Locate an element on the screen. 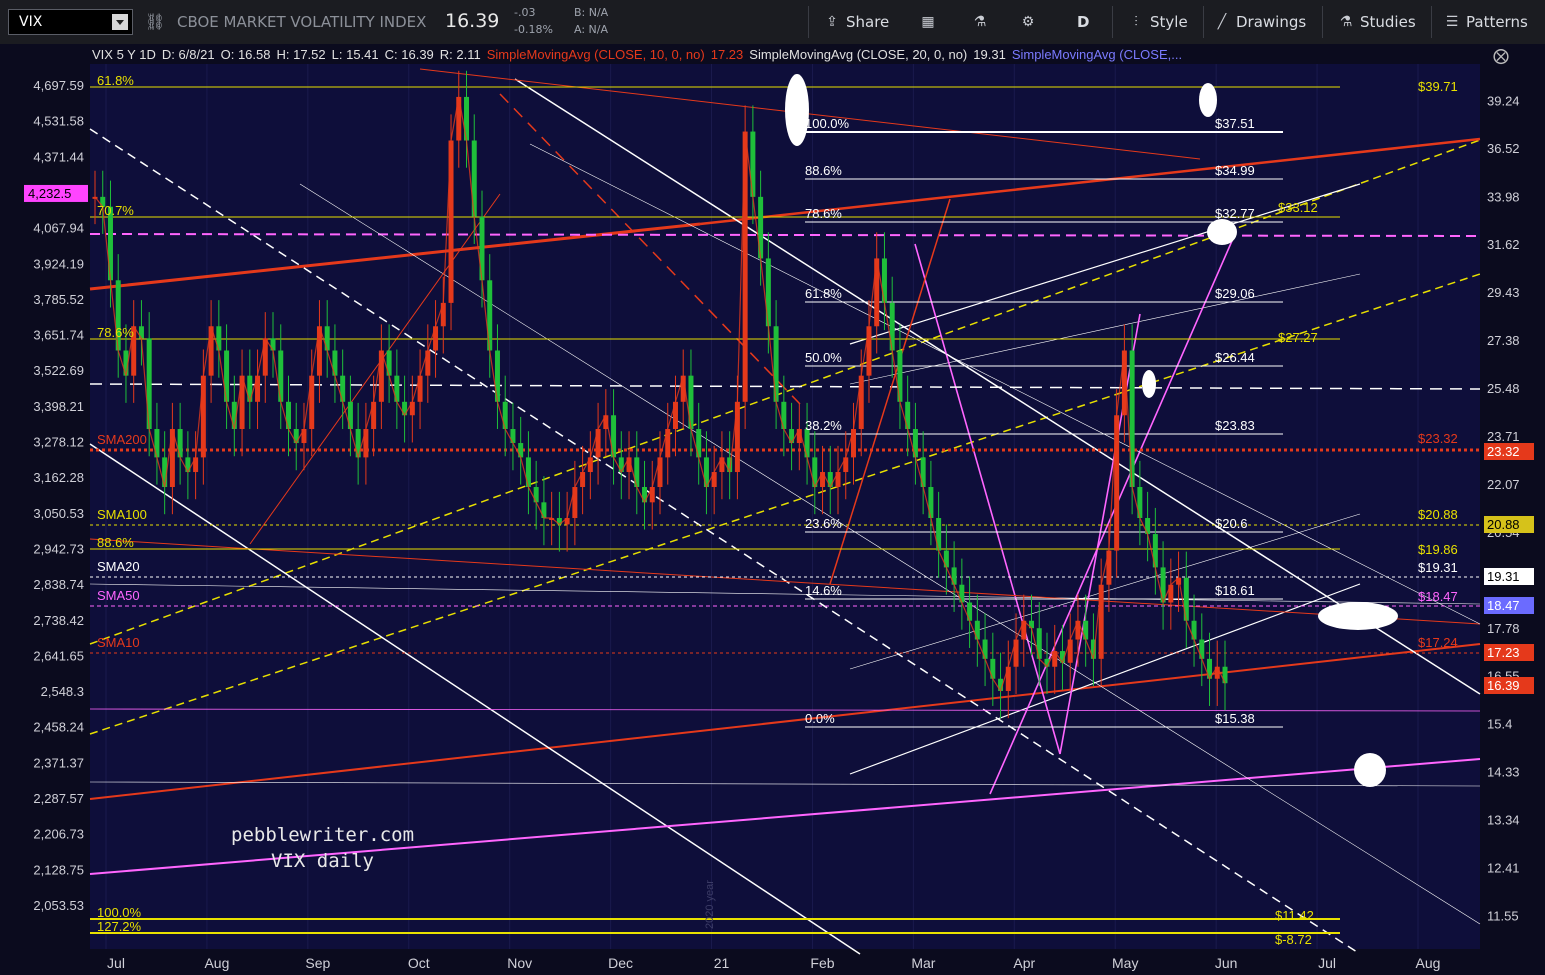 The height and width of the screenshot is (975, 1545). x-axis-tick: Feb is located at coordinates (822, 963).